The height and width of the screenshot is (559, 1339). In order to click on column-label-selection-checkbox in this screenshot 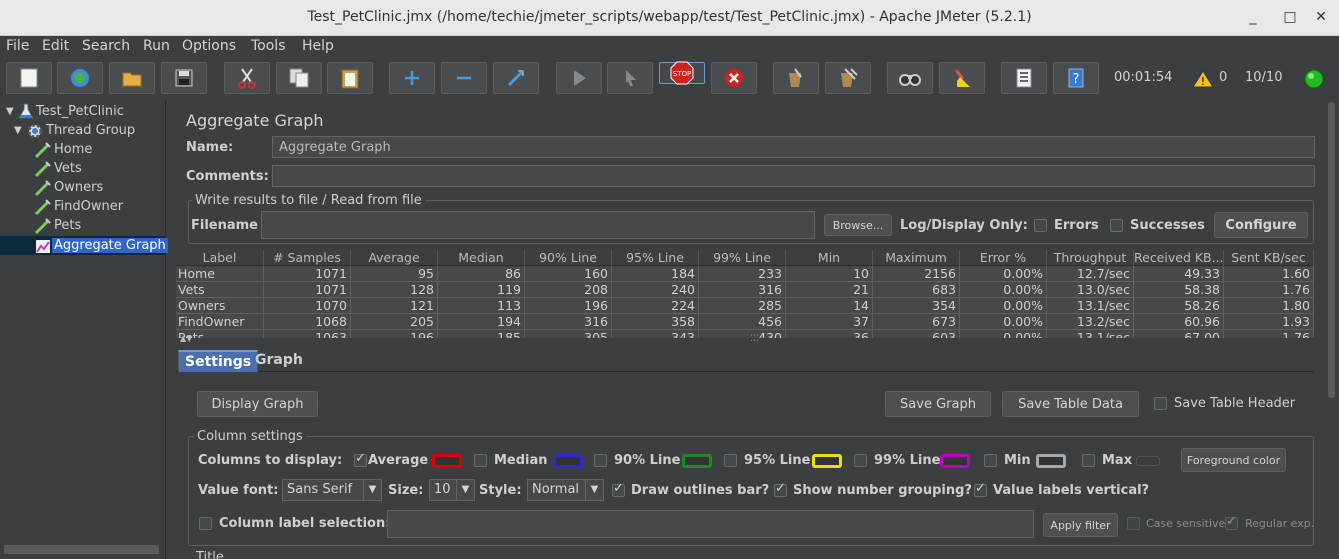, I will do `click(205, 523)`.